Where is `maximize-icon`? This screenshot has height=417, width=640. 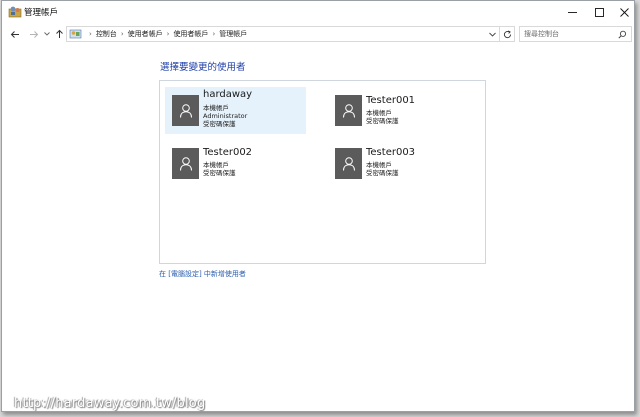
maximize-icon is located at coordinates (599, 12).